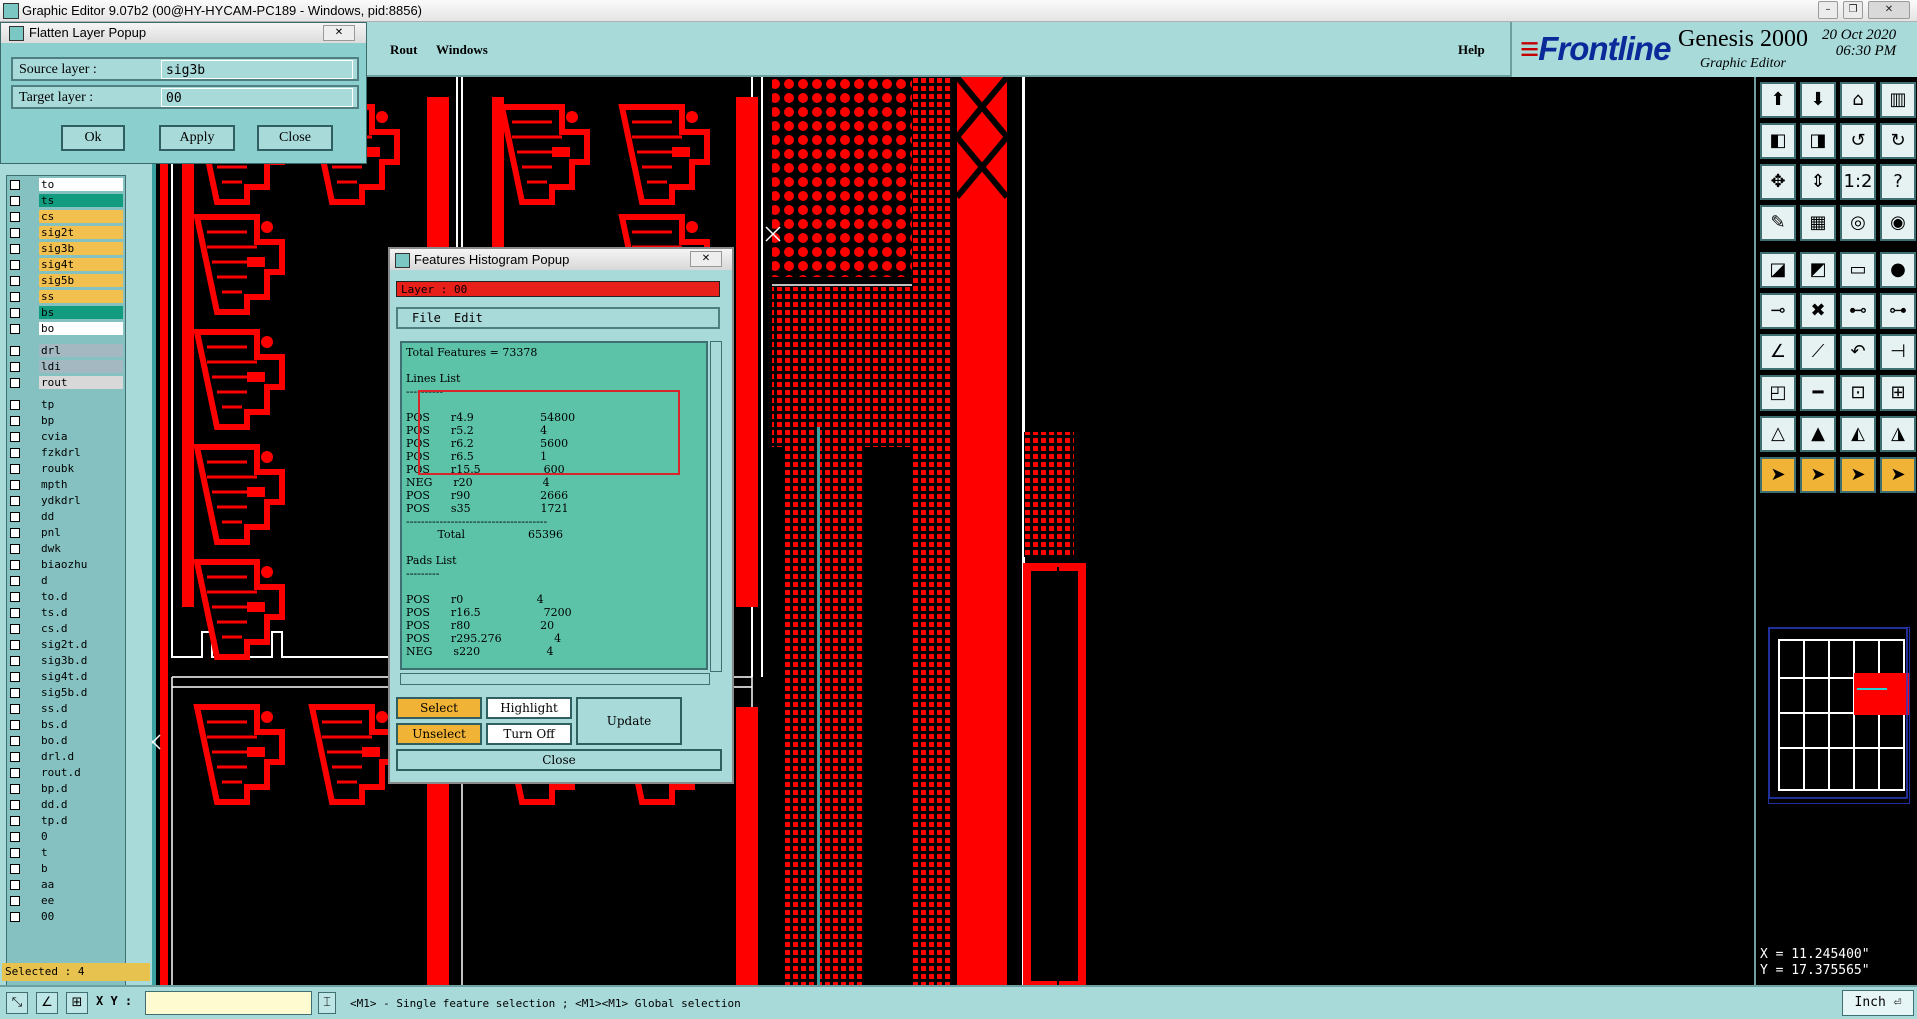  What do you see at coordinates (81, 382) in the screenshot?
I see `layer-name: rout` at bounding box center [81, 382].